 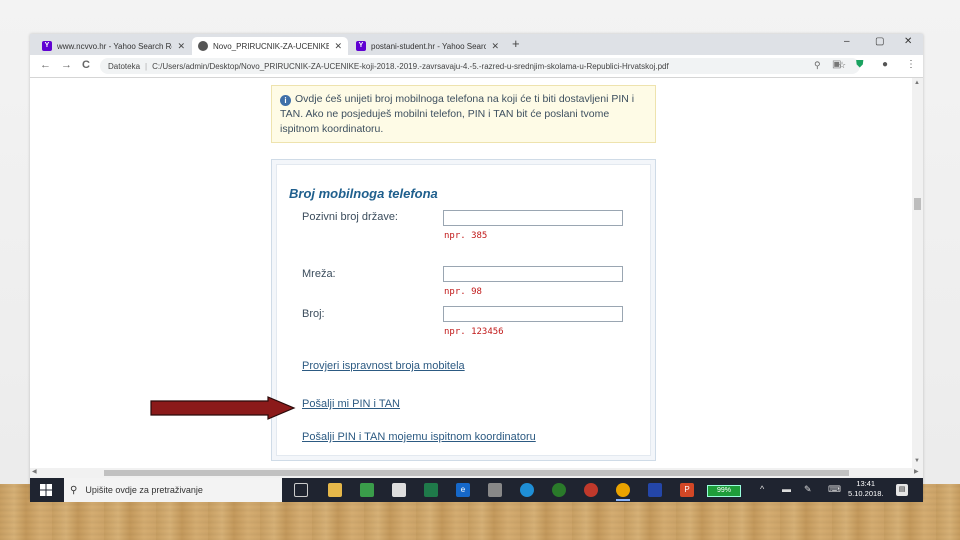 What do you see at coordinates (319, 274) in the screenshot?
I see `network-label: Mreža:` at bounding box center [319, 274].